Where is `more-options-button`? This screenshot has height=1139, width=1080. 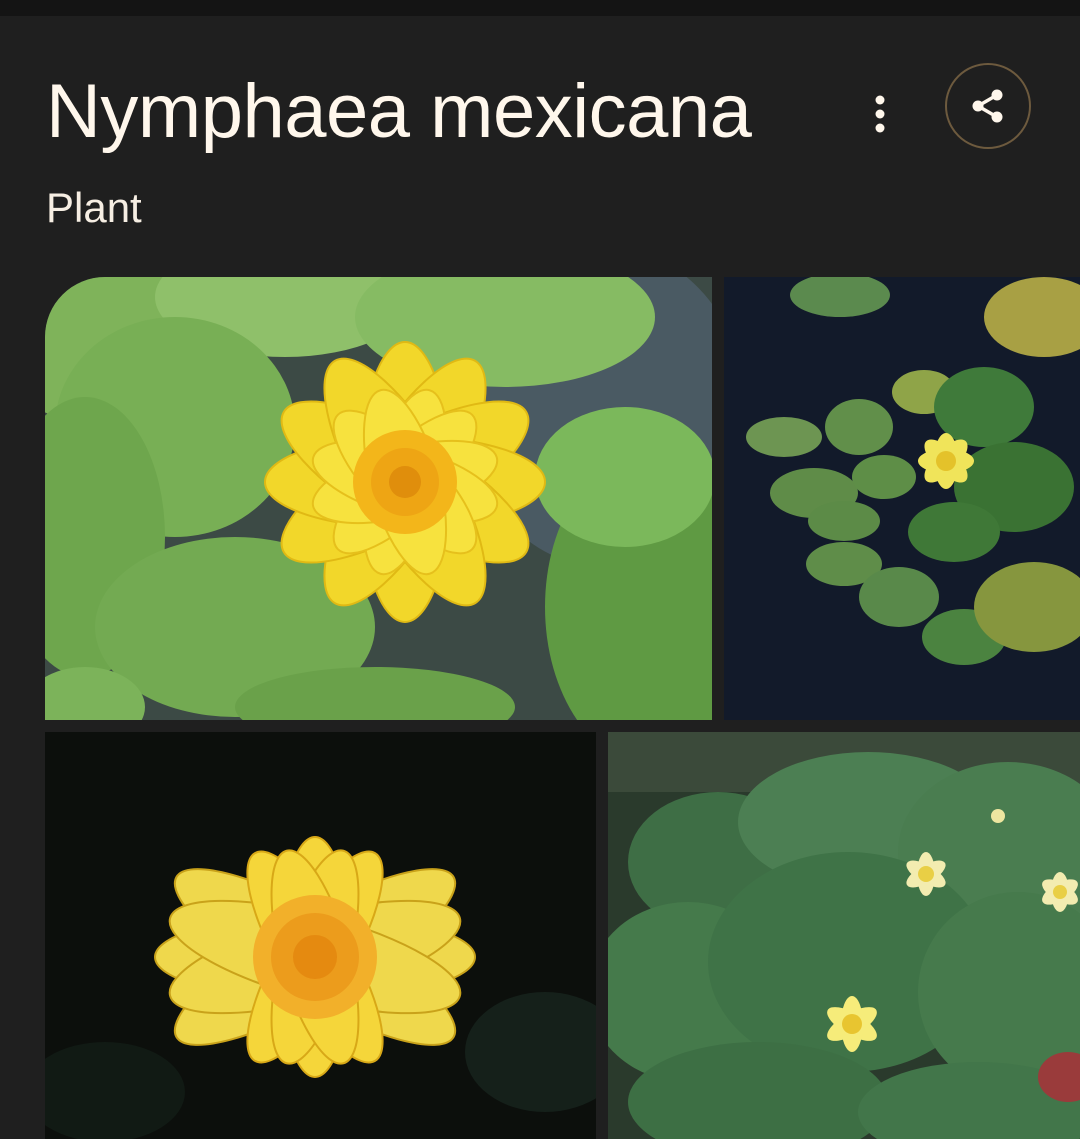
more-options-button is located at coordinates (880, 114).